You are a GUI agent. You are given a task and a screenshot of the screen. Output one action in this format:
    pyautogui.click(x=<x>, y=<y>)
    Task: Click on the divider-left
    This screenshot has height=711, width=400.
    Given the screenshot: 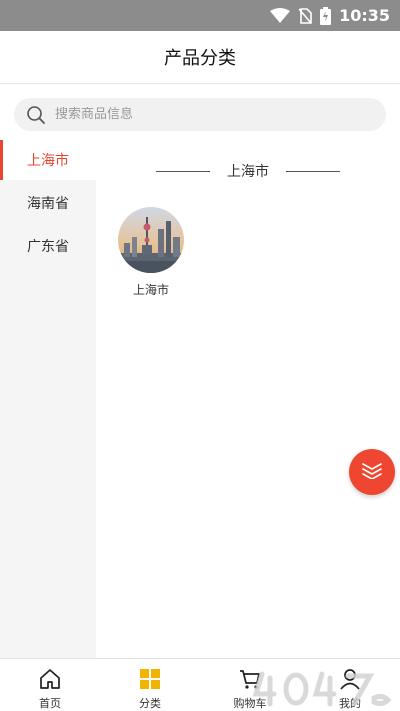 What is the action you would take?
    pyautogui.click(x=183, y=171)
    